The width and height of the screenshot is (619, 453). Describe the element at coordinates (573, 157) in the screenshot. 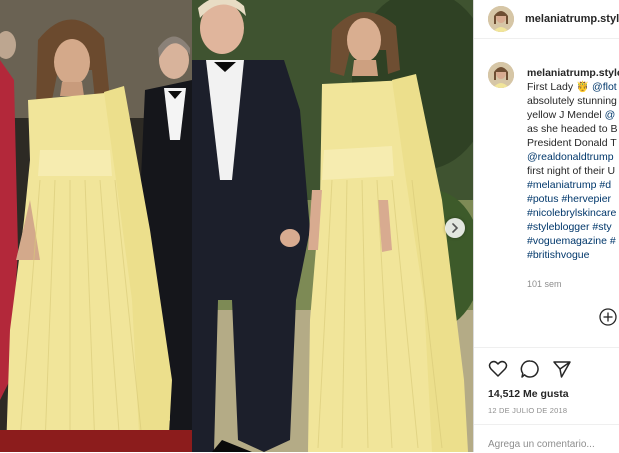

I see `caption-mention-realdonaldtrump: @realdonaldtrump` at that location.